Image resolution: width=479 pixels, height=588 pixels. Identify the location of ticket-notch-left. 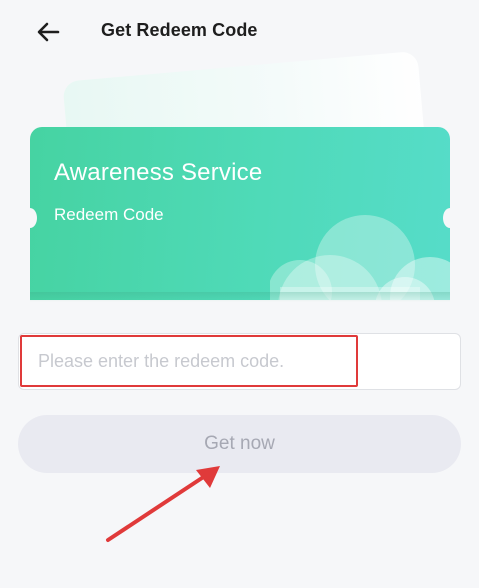
(33, 218).